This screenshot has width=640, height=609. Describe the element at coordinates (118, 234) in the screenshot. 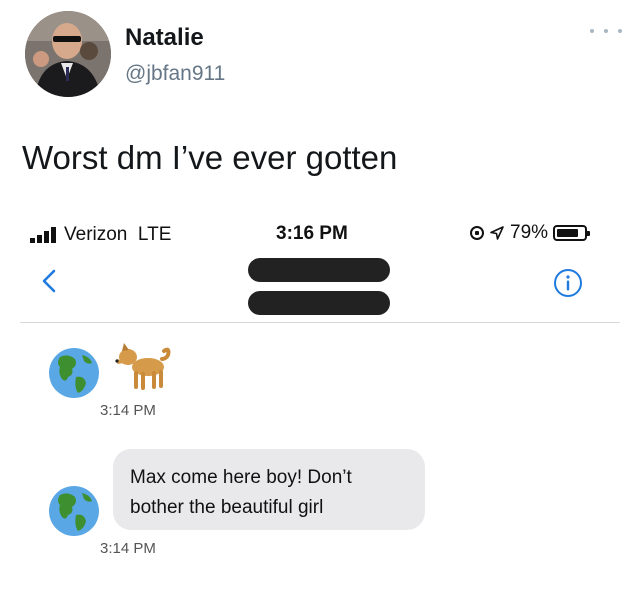

I see `carrier-label: Verizon LTE` at that location.